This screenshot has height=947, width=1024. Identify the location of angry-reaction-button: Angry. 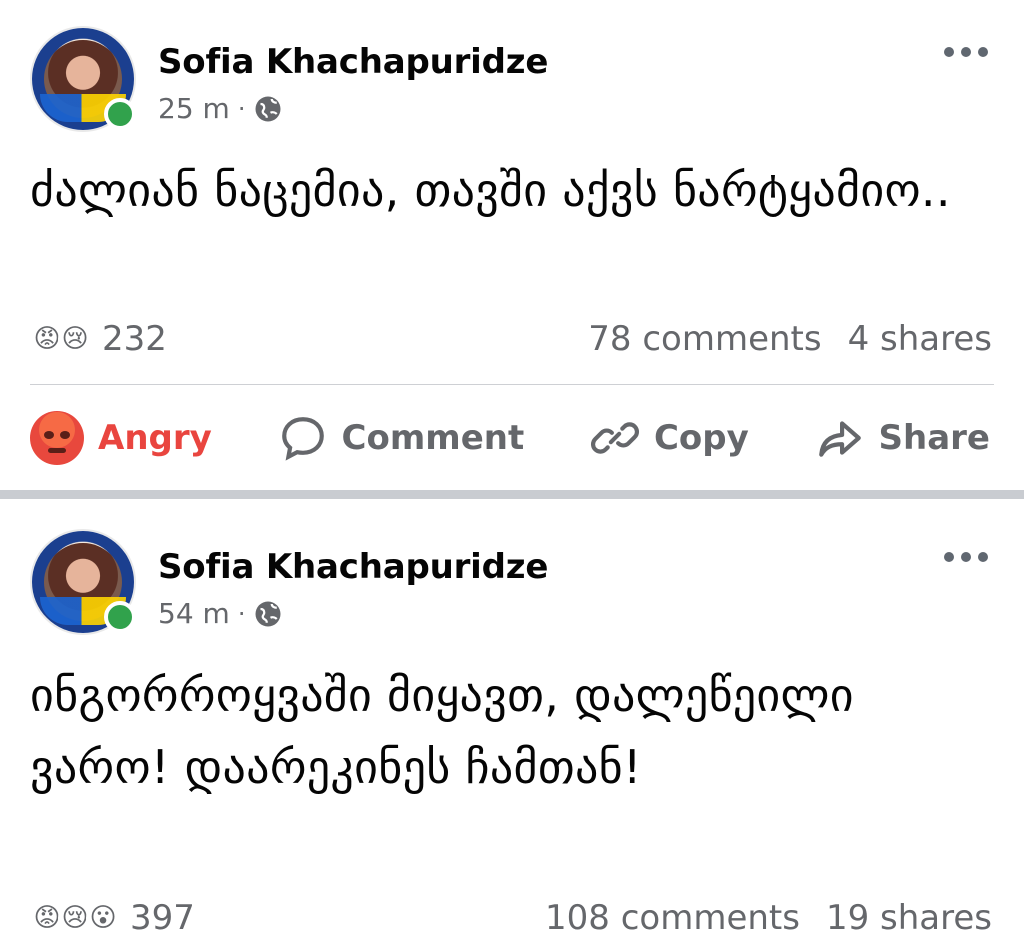
(121, 438).